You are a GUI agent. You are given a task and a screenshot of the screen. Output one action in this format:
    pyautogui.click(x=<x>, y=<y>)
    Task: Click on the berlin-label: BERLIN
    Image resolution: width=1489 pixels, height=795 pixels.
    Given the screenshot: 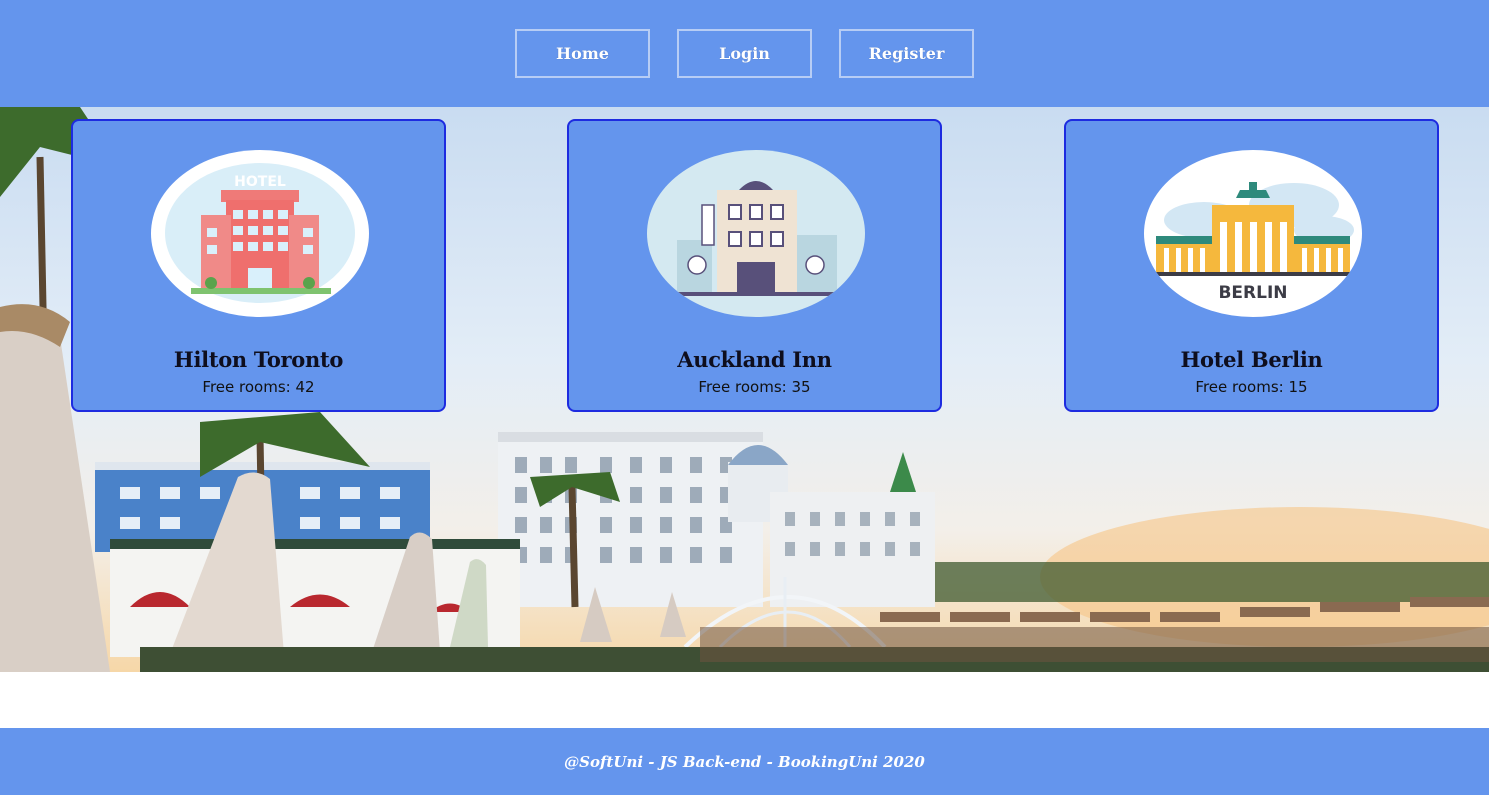 What is the action you would take?
    pyautogui.click(x=1252, y=293)
    